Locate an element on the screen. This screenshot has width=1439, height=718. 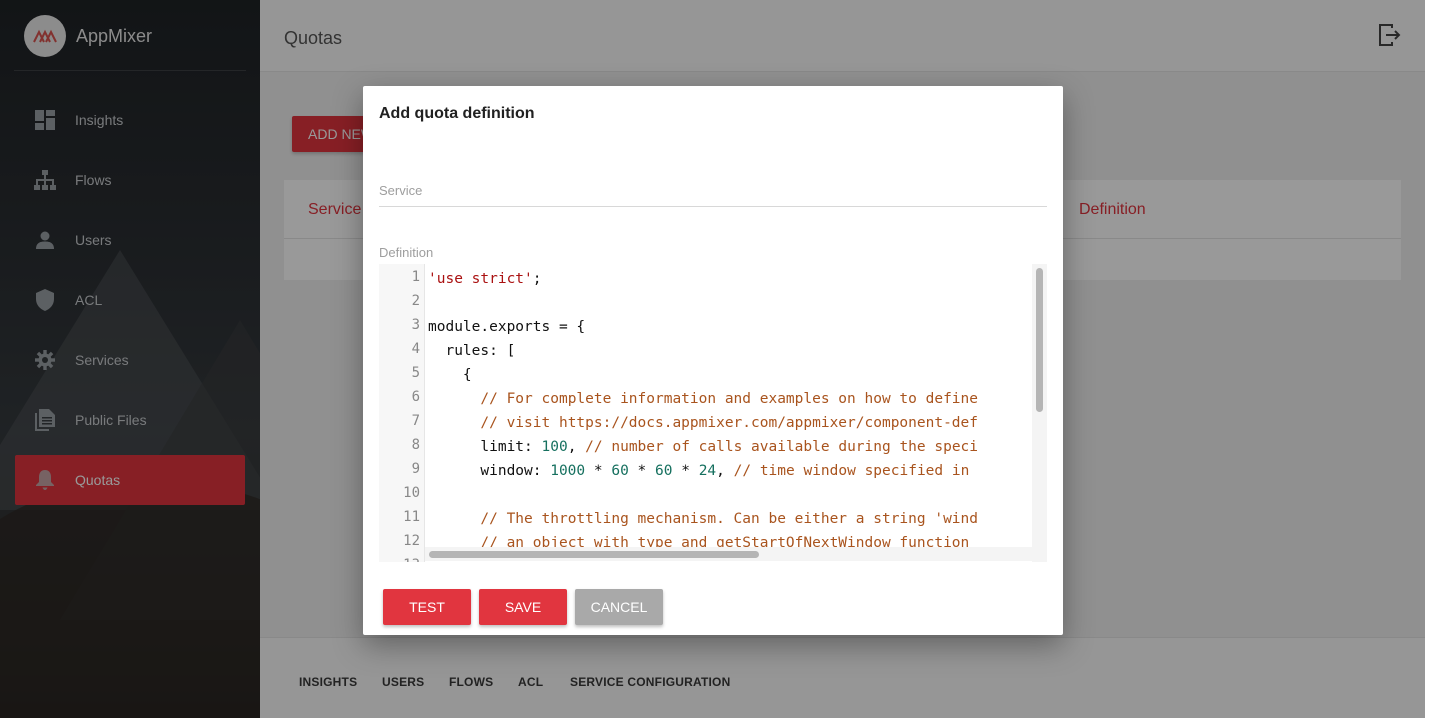
horizontal-scrollbar is located at coordinates (728, 554).